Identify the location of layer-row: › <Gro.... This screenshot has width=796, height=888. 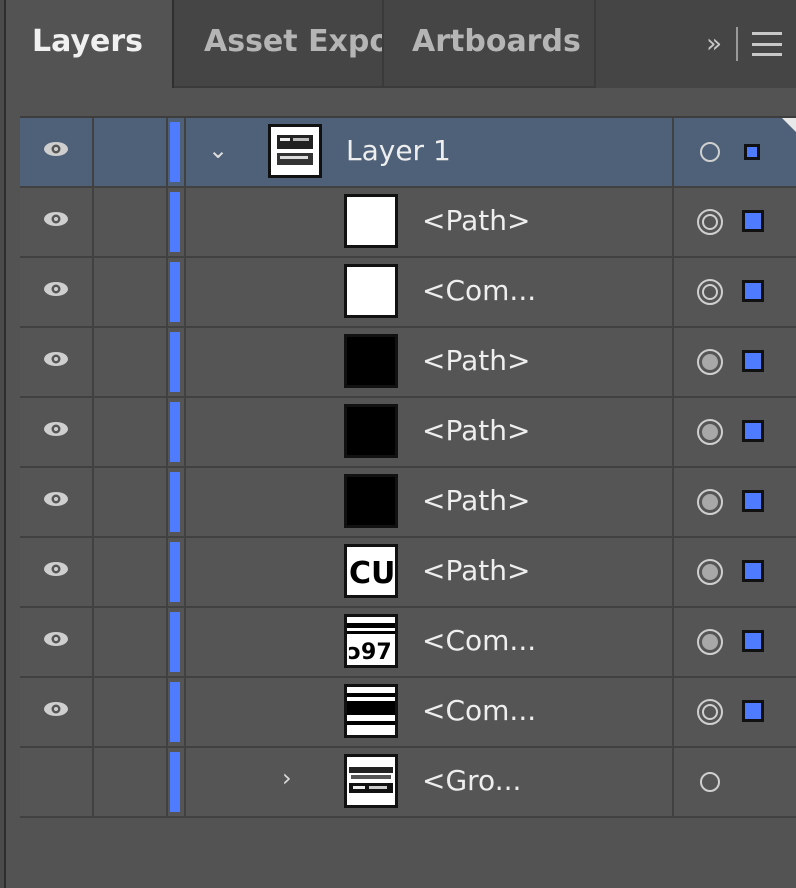
(408, 783).